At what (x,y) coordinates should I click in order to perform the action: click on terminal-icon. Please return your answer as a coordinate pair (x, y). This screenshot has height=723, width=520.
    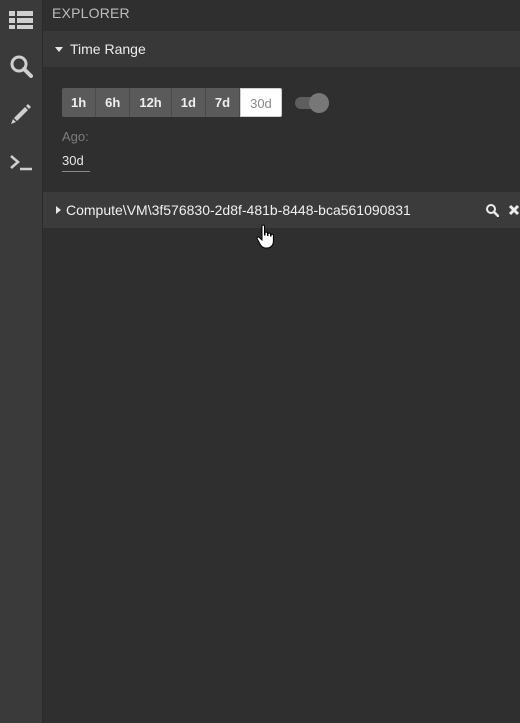
    Looking at the image, I should click on (21, 163).